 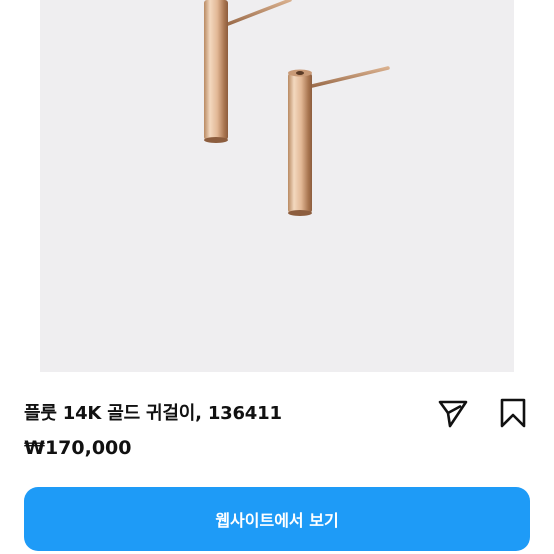 I want to click on view-on-website-button: 웹사이트에서 보기, so click(x=277, y=519).